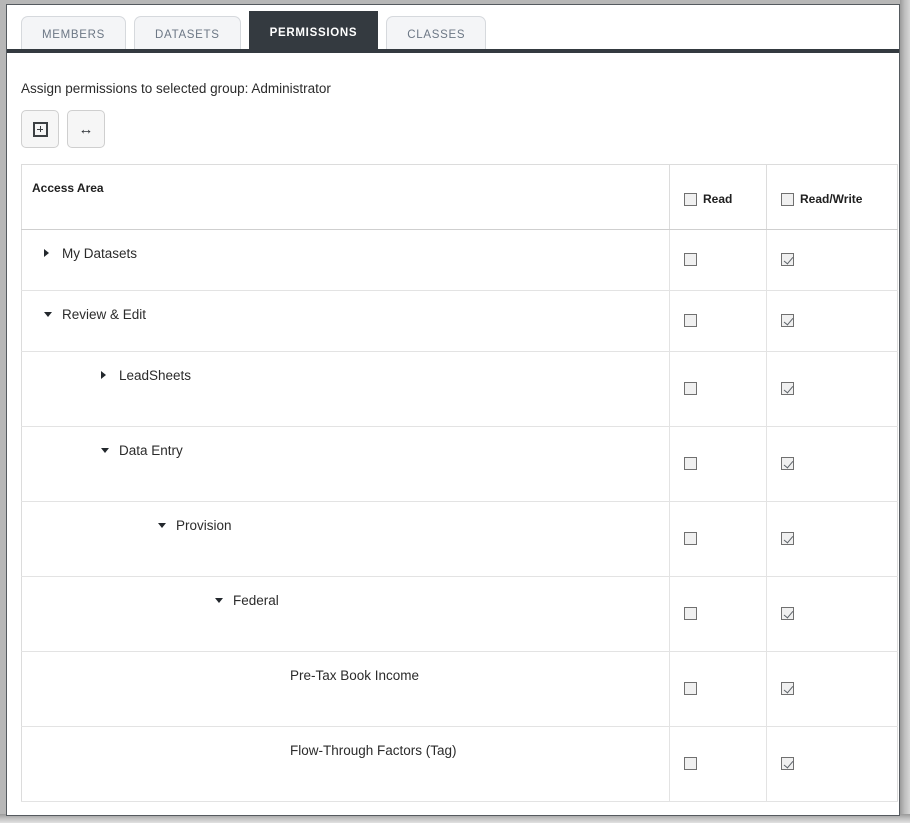 This screenshot has width=910, height=823. Describe the element at coordinates (787, 200) in the screenshot. I see `read-write-header-checkbox` at that location.